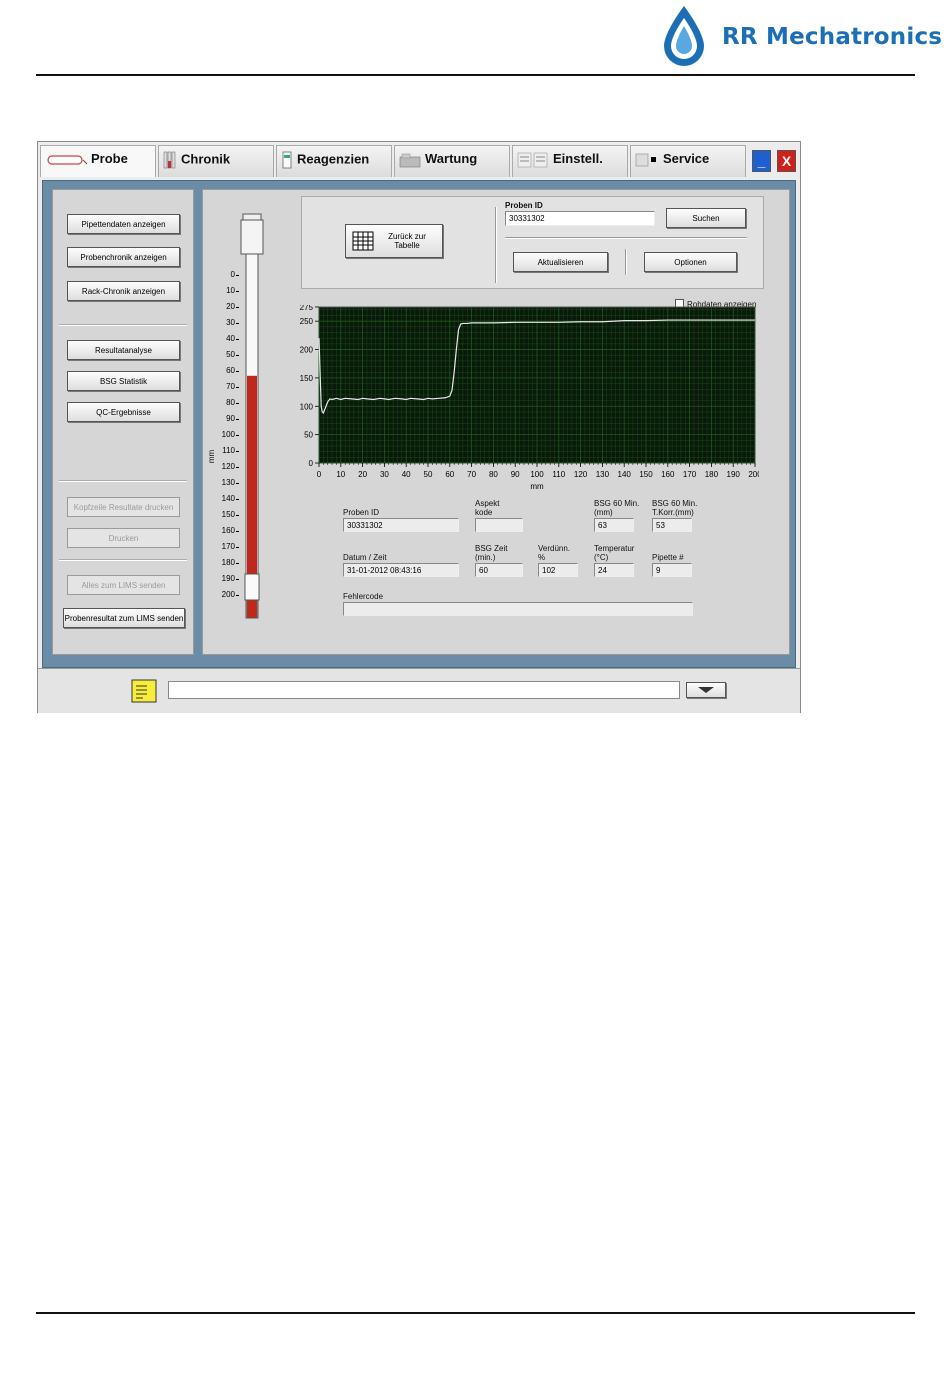 Image resolution: width=950 pixels, height=1398 pixels. What do you see at coordinates (524, 205) in the screenshot?
I see `proben-id-label: Proben ID` at bounding box center [524, 205].